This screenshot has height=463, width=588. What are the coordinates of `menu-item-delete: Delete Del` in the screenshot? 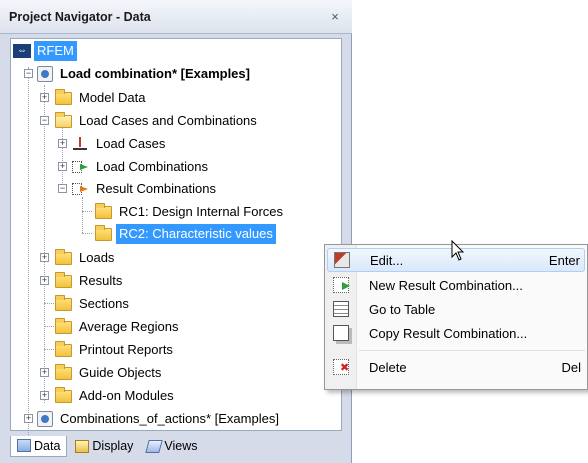 It's located at (456, 367).